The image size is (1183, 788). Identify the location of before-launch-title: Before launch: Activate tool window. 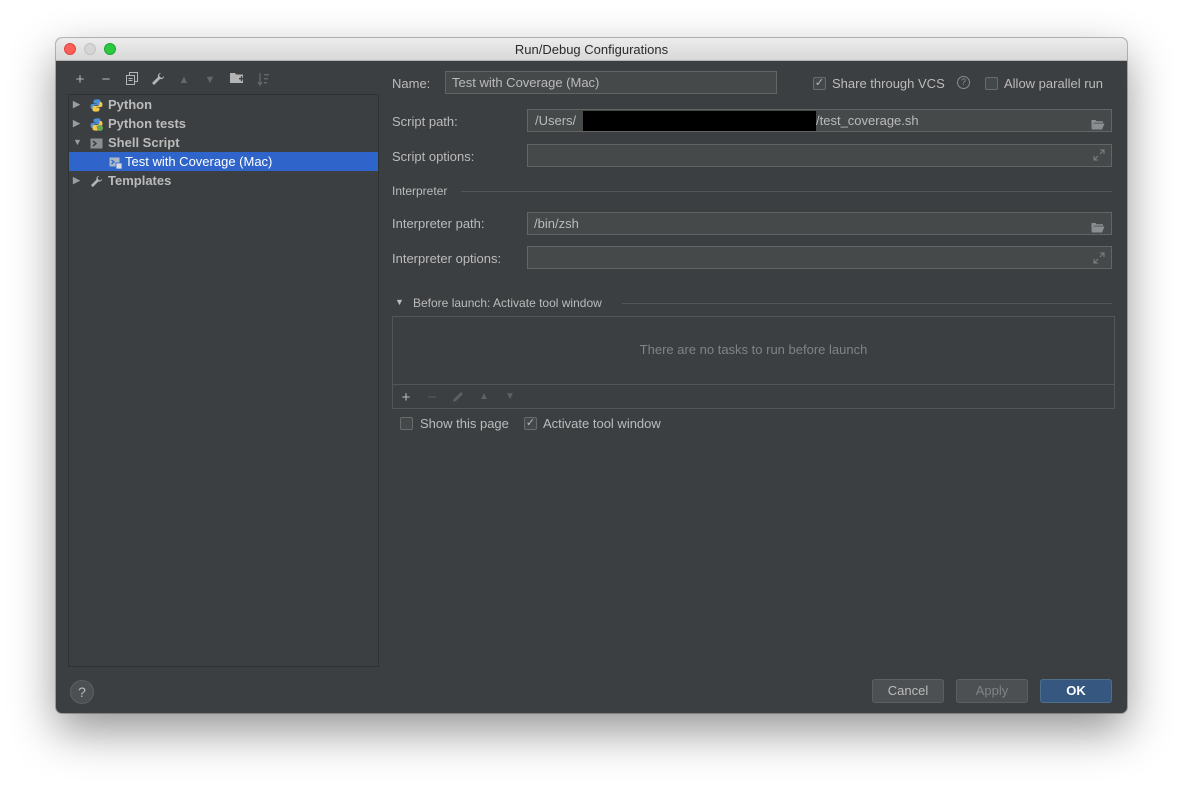
(507, 303).